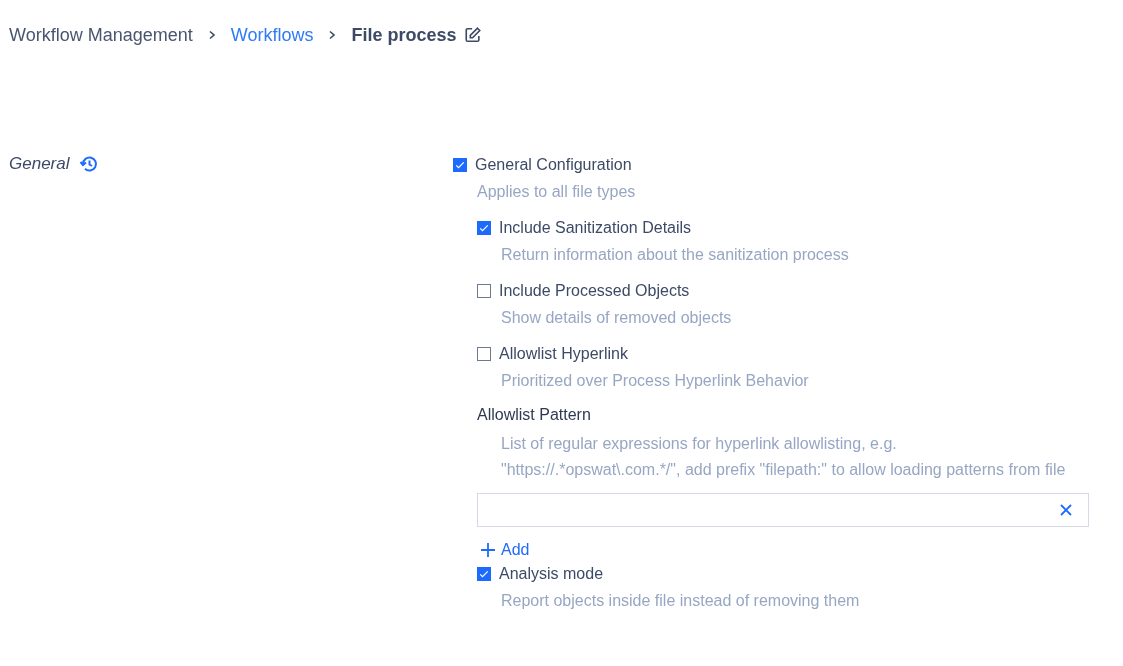 The width and height of the screenshot is (1123, 666). What do you see at coordinates (101, 35) in the screenshot?
I see `breadcrumb-item: Workflow Management` at bounding box center [101, 35].